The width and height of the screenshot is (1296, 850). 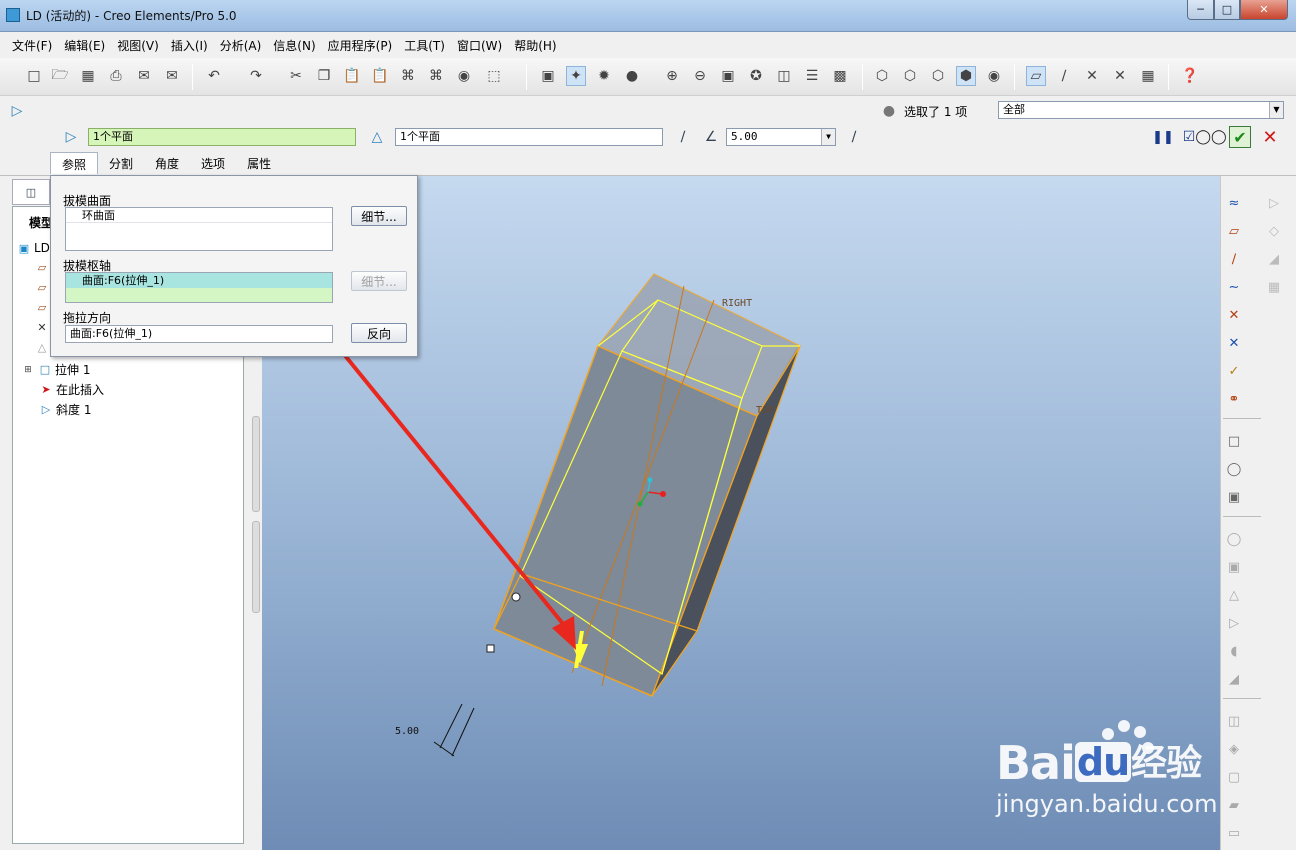 I want to click on open-folder-icon: 🗁, so click(x=60, y=76).